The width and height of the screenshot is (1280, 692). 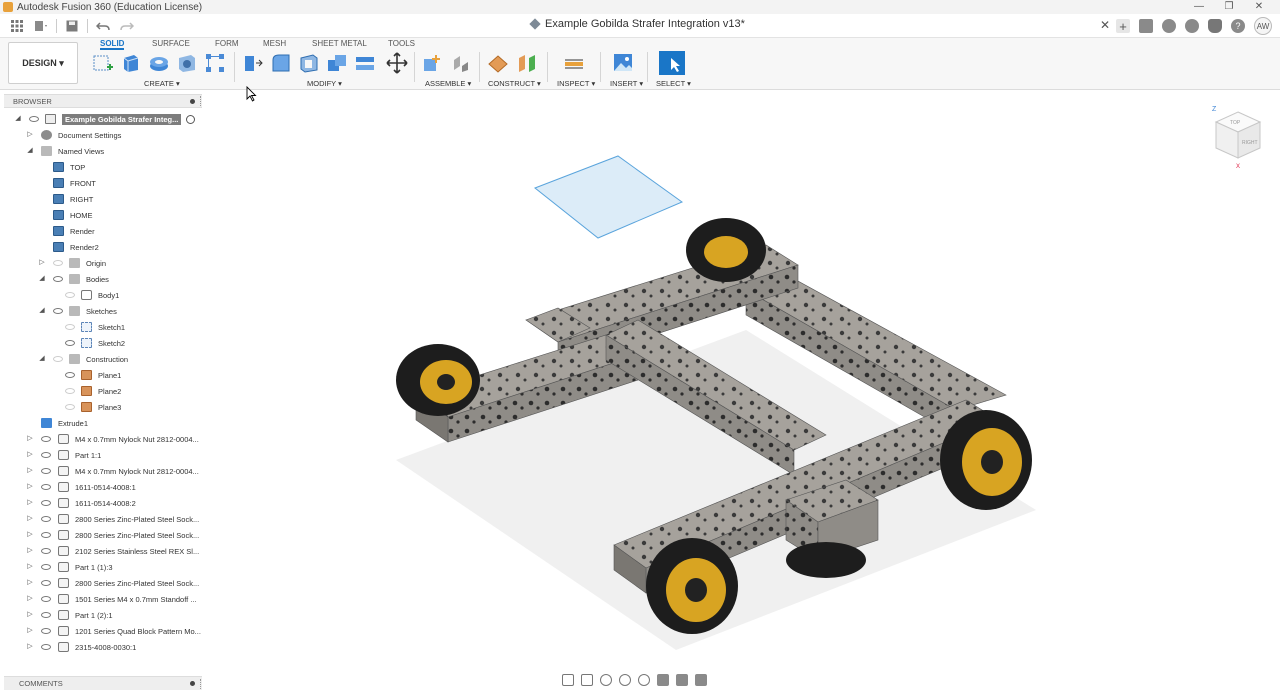 What do you see at coordinates (663, 680) in the screenshot?
I see `display-settings-icon` at bounding box center [663, 680].